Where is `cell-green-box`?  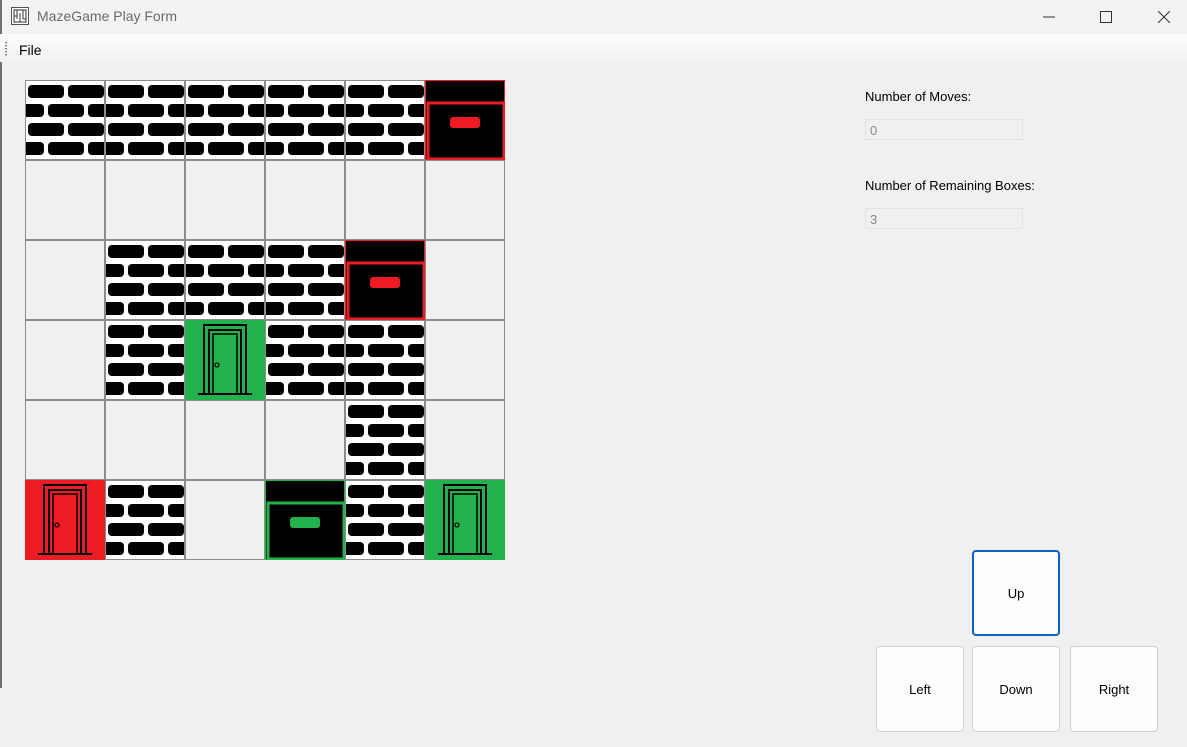 cell-green-box is located at coordinates (305, 520).